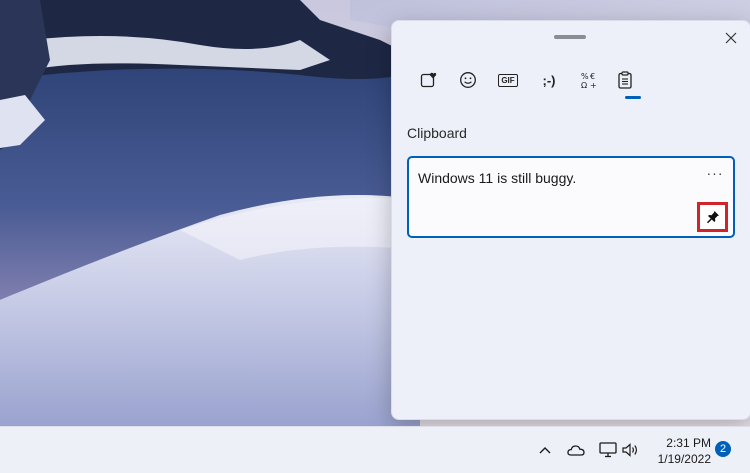 The image size is (750, 473). What do you see at coordinates (437, 133) in the screenshot?
I see `section-title: Clipboard` at bounding box center [437, 133].